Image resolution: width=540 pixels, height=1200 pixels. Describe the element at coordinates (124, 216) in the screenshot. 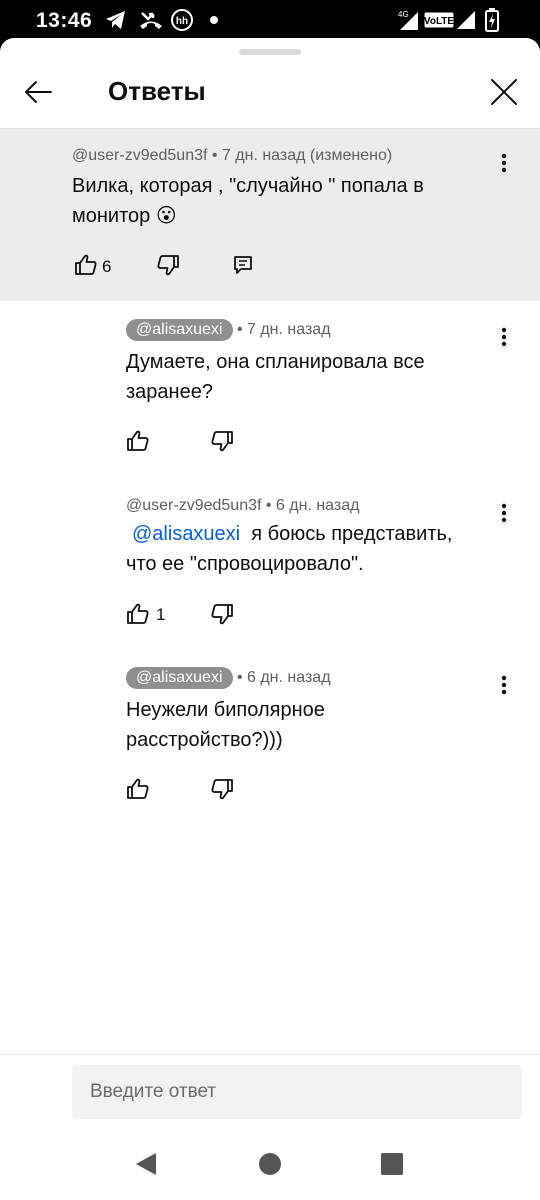

I see `comment-text-line: монитор 😮` at that location.